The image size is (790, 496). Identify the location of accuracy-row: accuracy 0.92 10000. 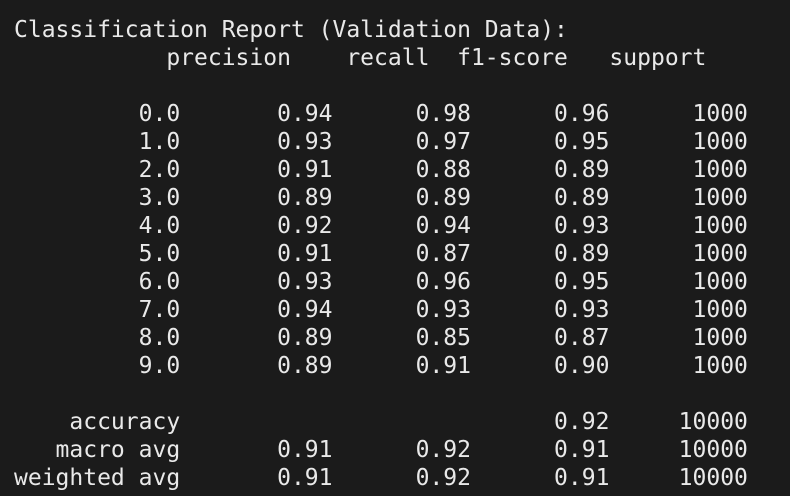
(381, 422).